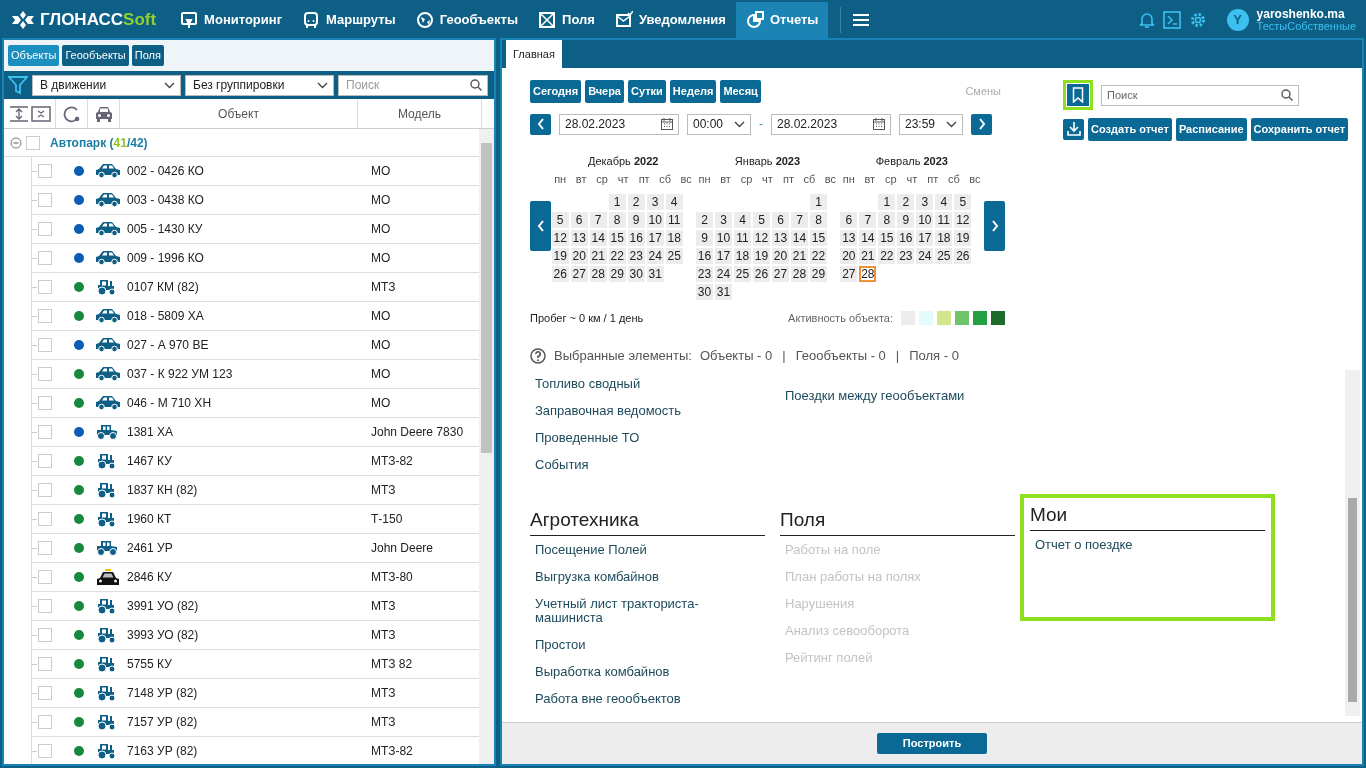  I want to click on nav-tab: Мониторинг, so click(231, 20).